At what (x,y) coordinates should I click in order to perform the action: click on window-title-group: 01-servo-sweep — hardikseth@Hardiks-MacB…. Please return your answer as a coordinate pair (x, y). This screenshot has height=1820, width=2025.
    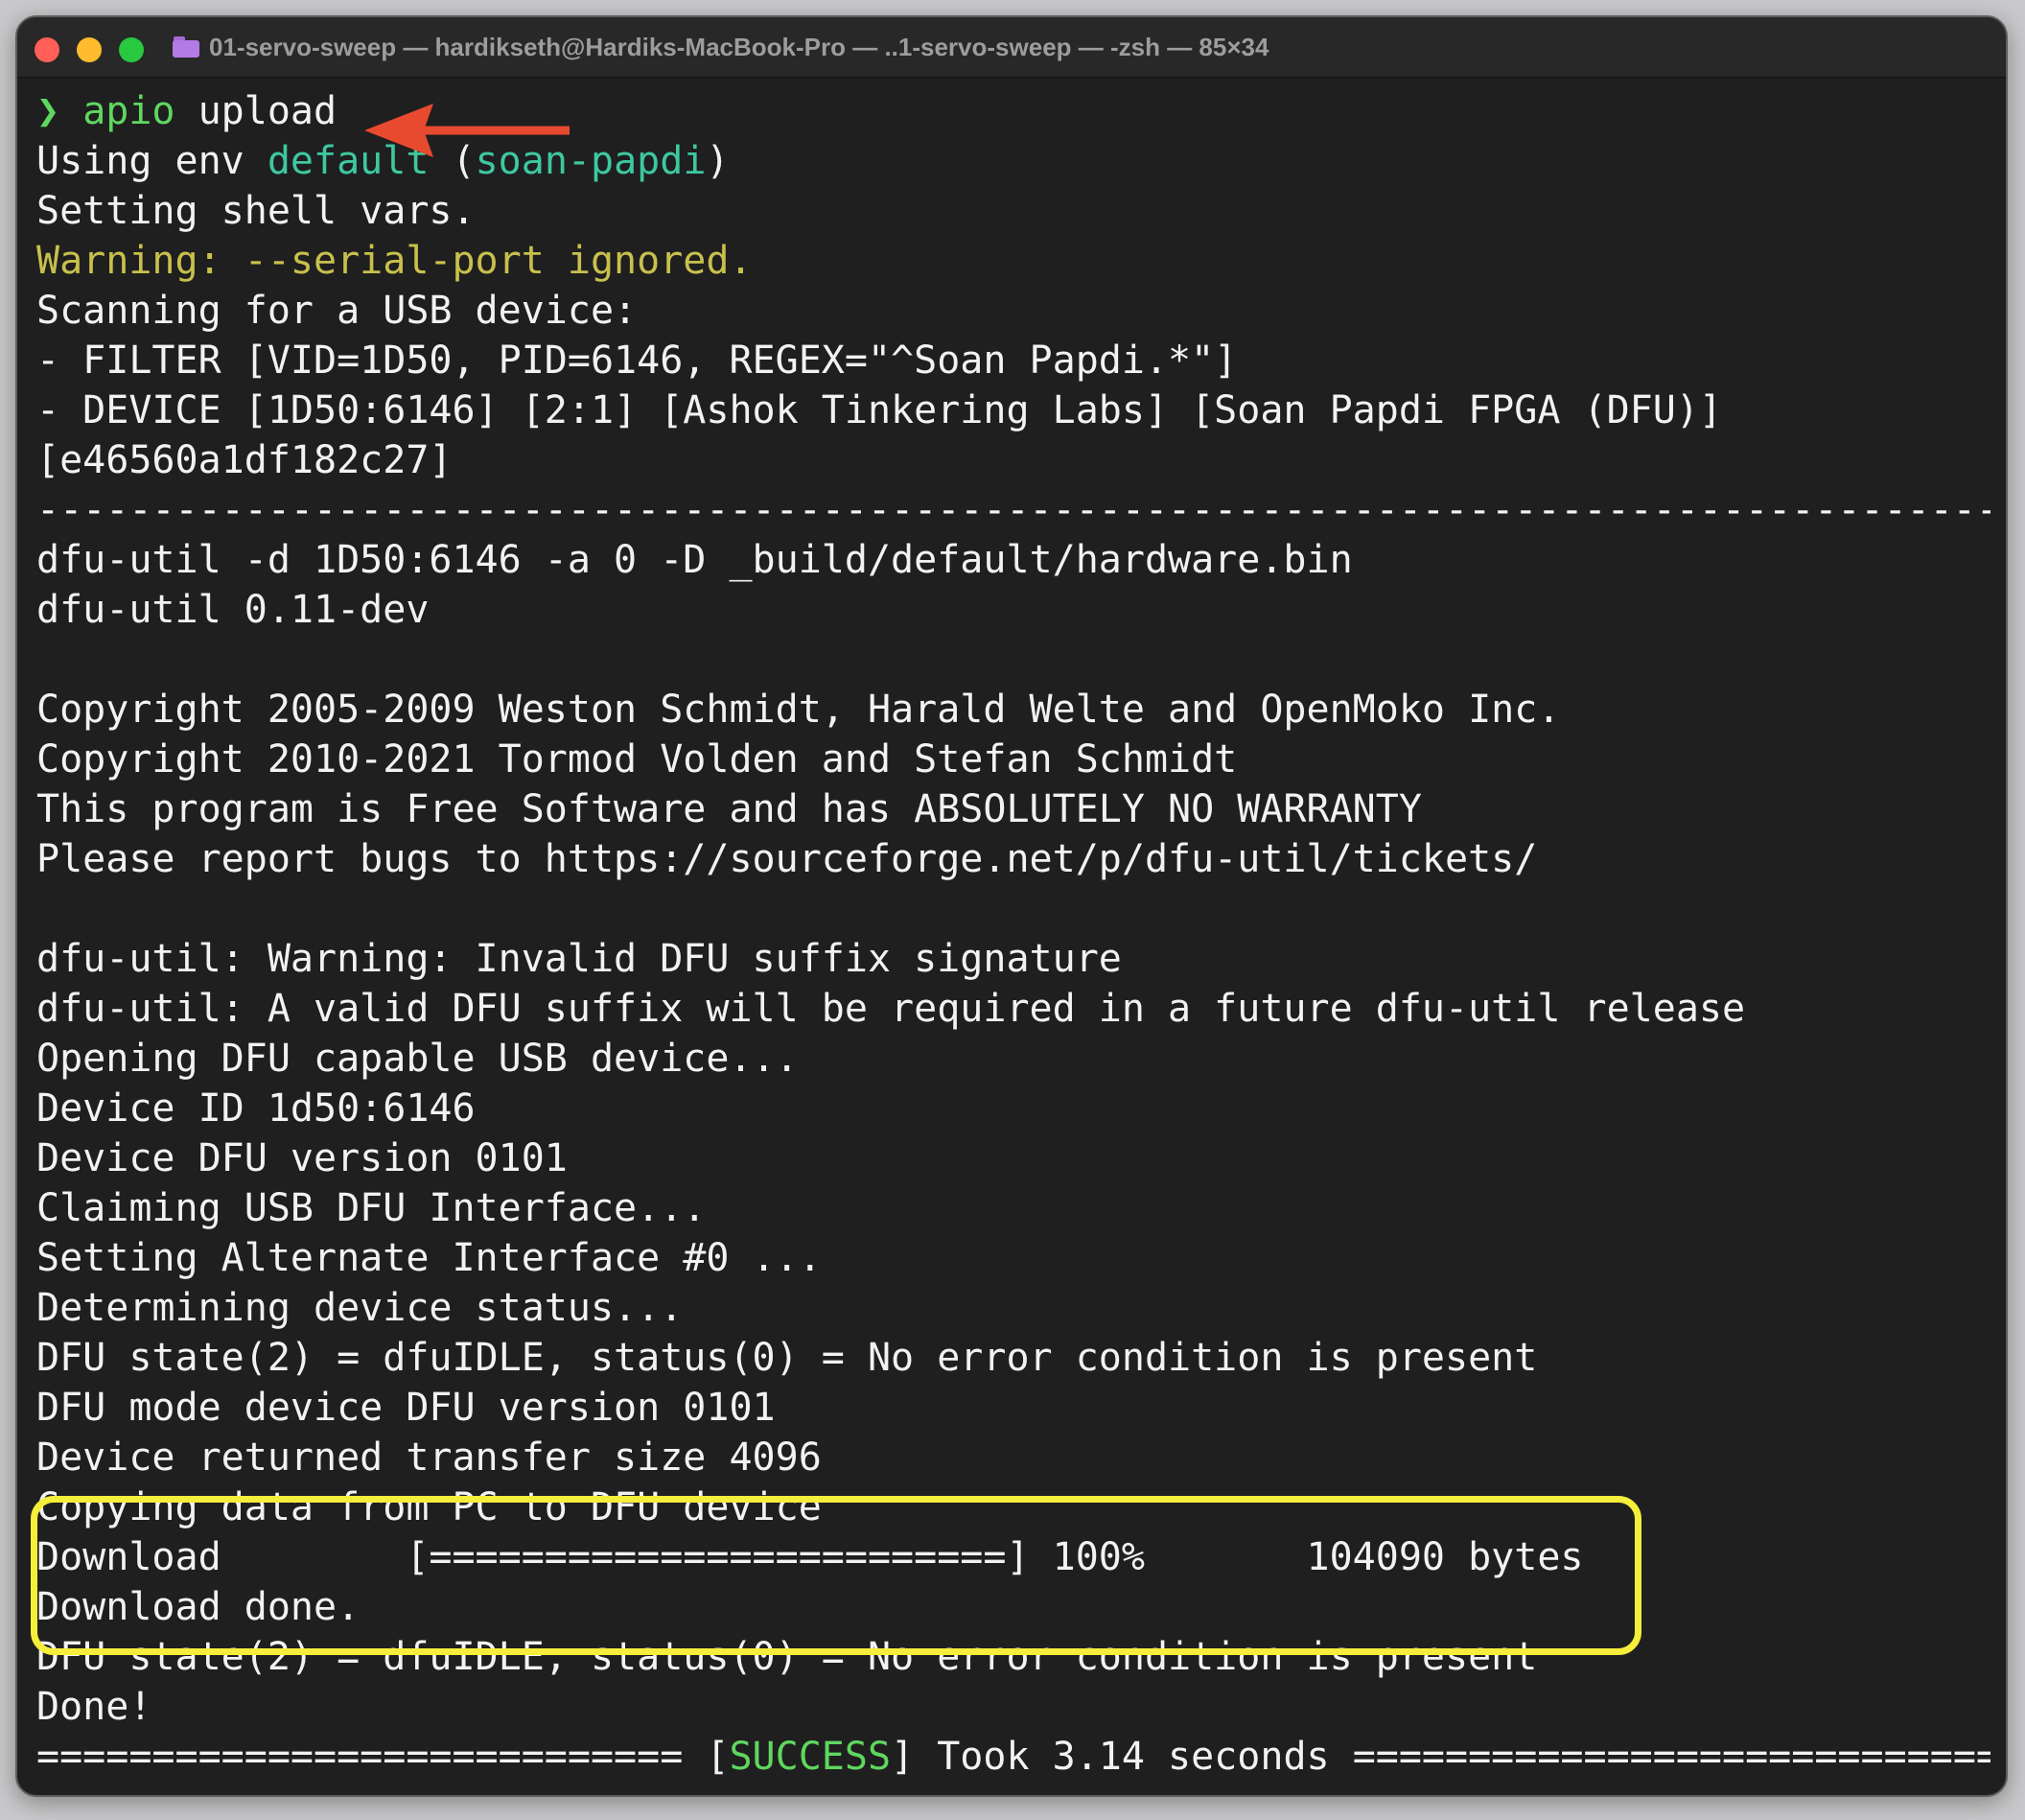
    Looking at the image, I should click on (721, 47).